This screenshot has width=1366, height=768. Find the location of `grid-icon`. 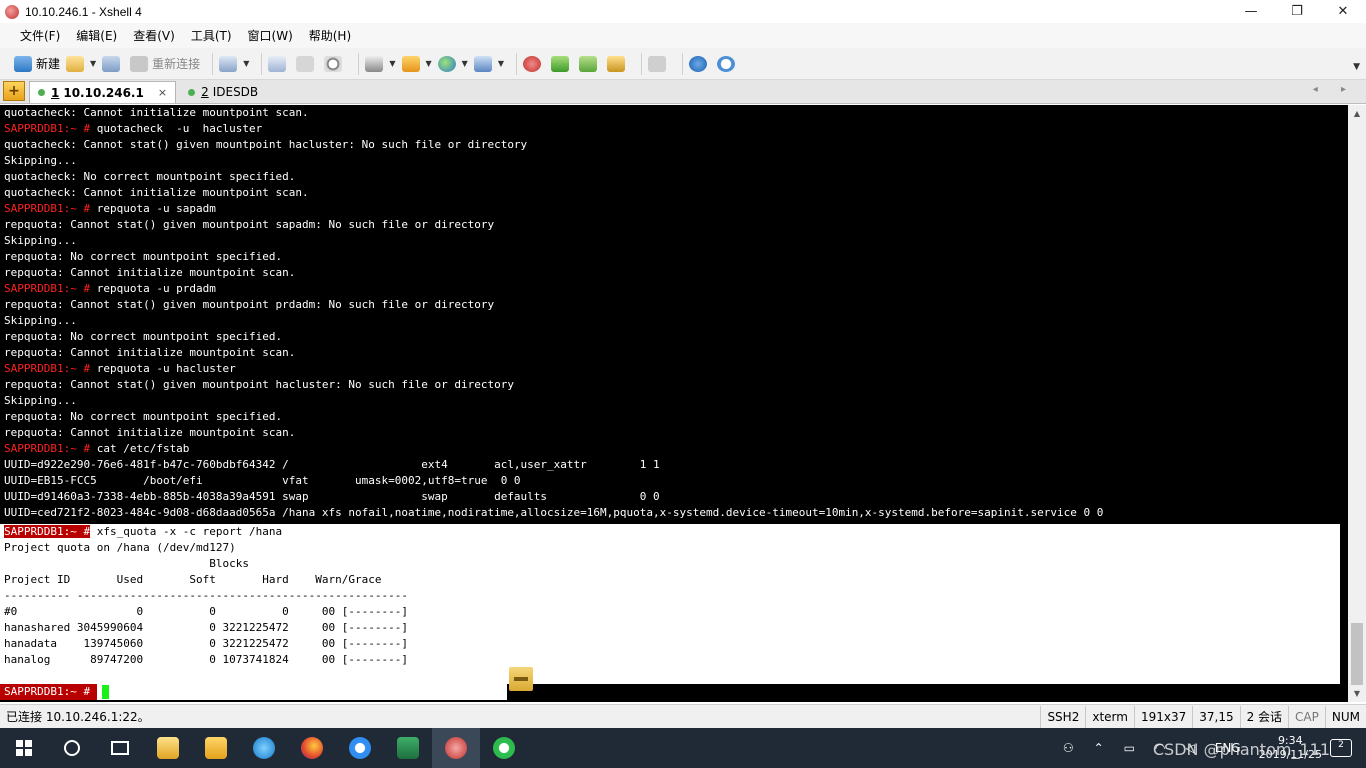

grid-icon is located at coordinates (587, 63).